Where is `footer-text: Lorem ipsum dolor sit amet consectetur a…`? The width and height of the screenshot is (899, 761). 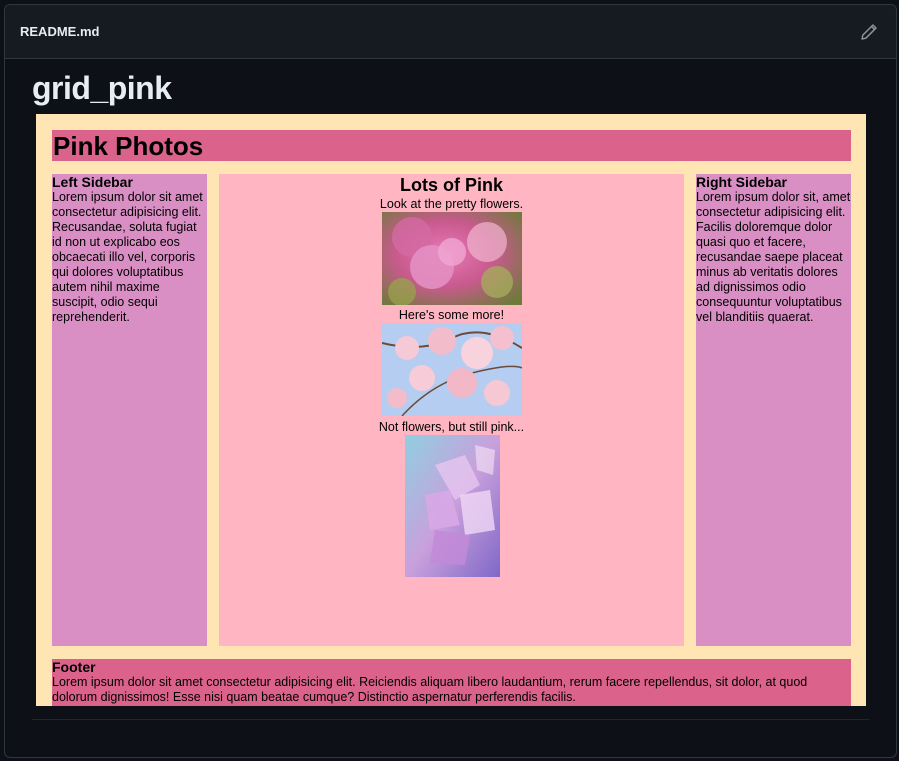 footer-text: Lorem ipsum dolor sit amet consectetur a… is located at coordinates (430, 689).